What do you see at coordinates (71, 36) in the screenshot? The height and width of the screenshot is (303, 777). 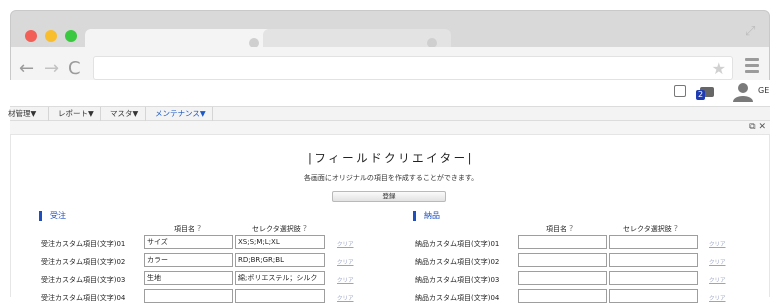 I see `maximize-window-button` at bounding box center [71, 36].